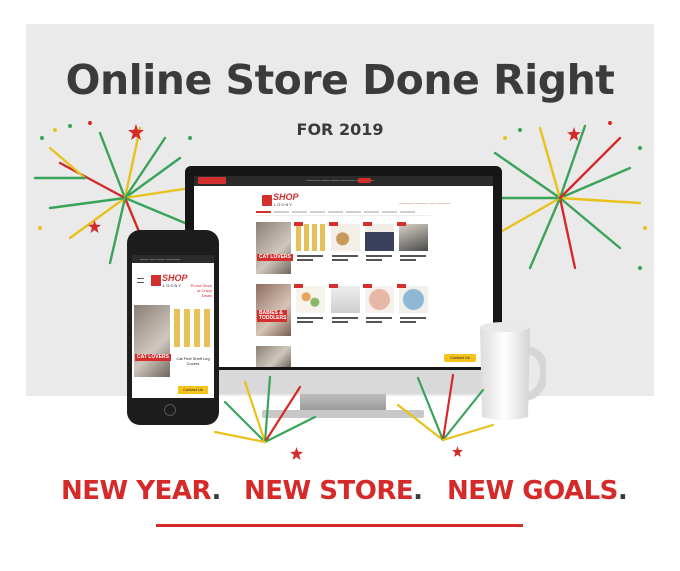  I want to click on brand-bottom-text: LOONY, so click(284, 204).